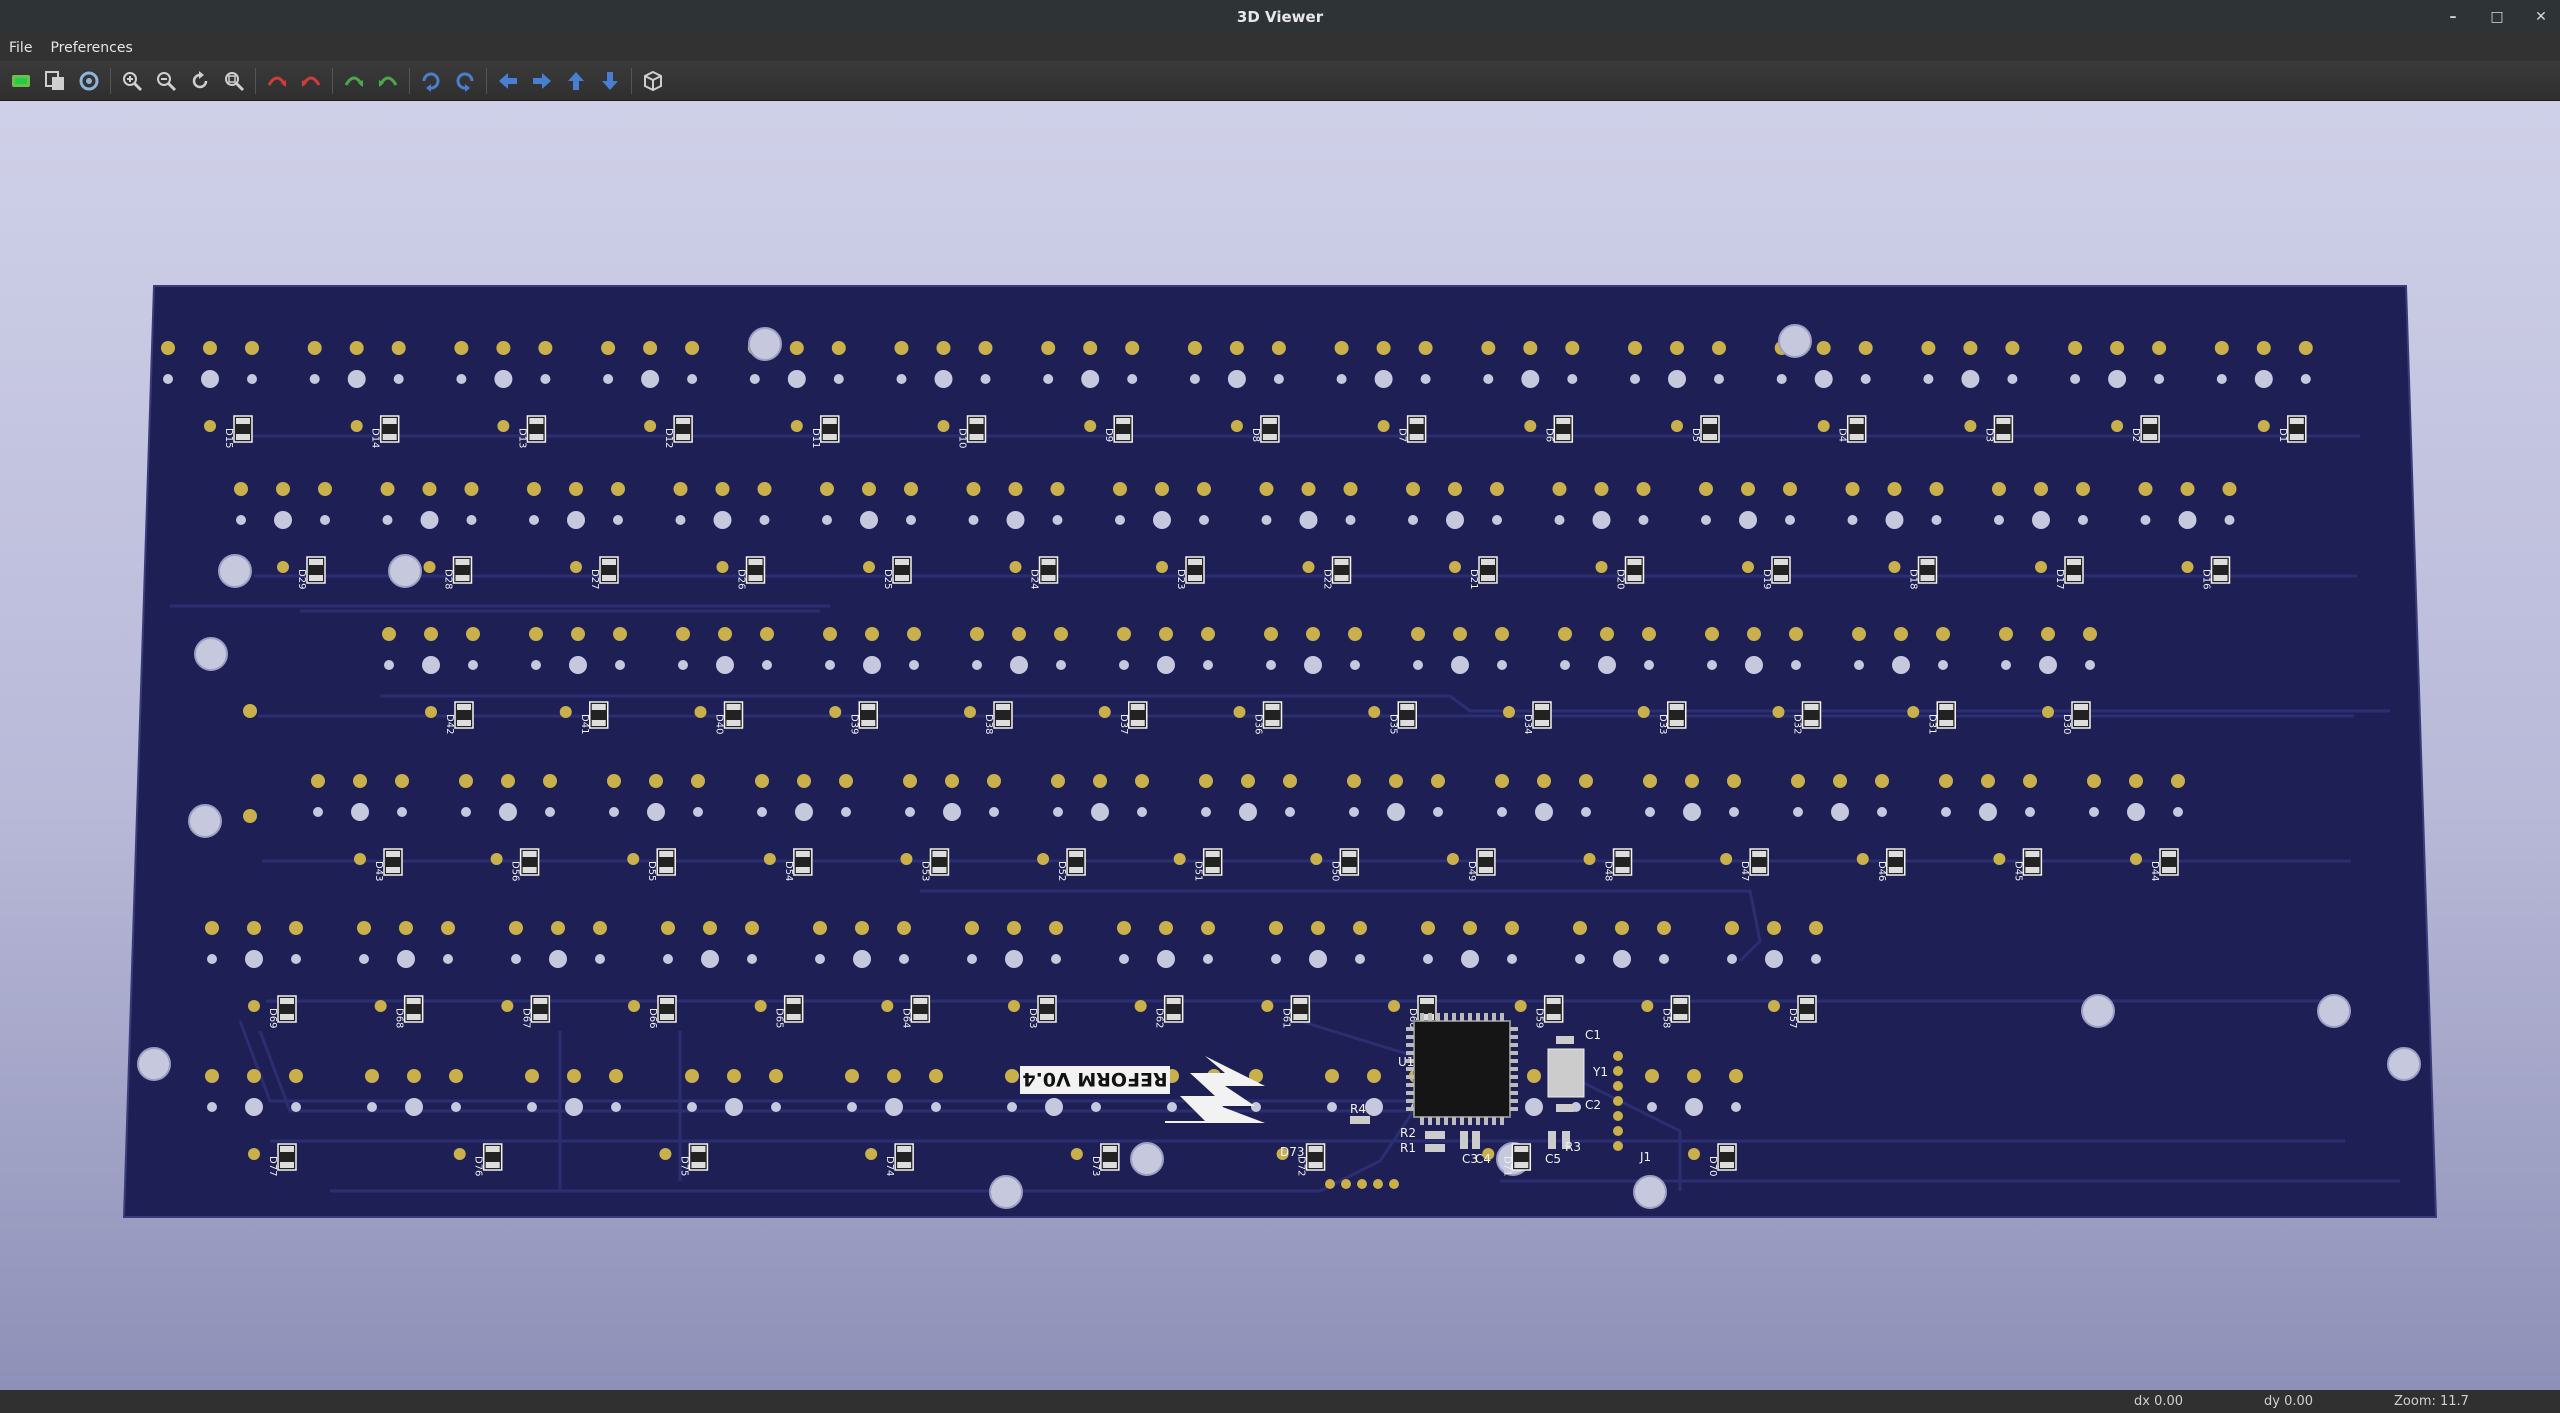  Describe the element at coordinates (2453, 17) in the screenshot. I see `minimize-icon: –` at that location.